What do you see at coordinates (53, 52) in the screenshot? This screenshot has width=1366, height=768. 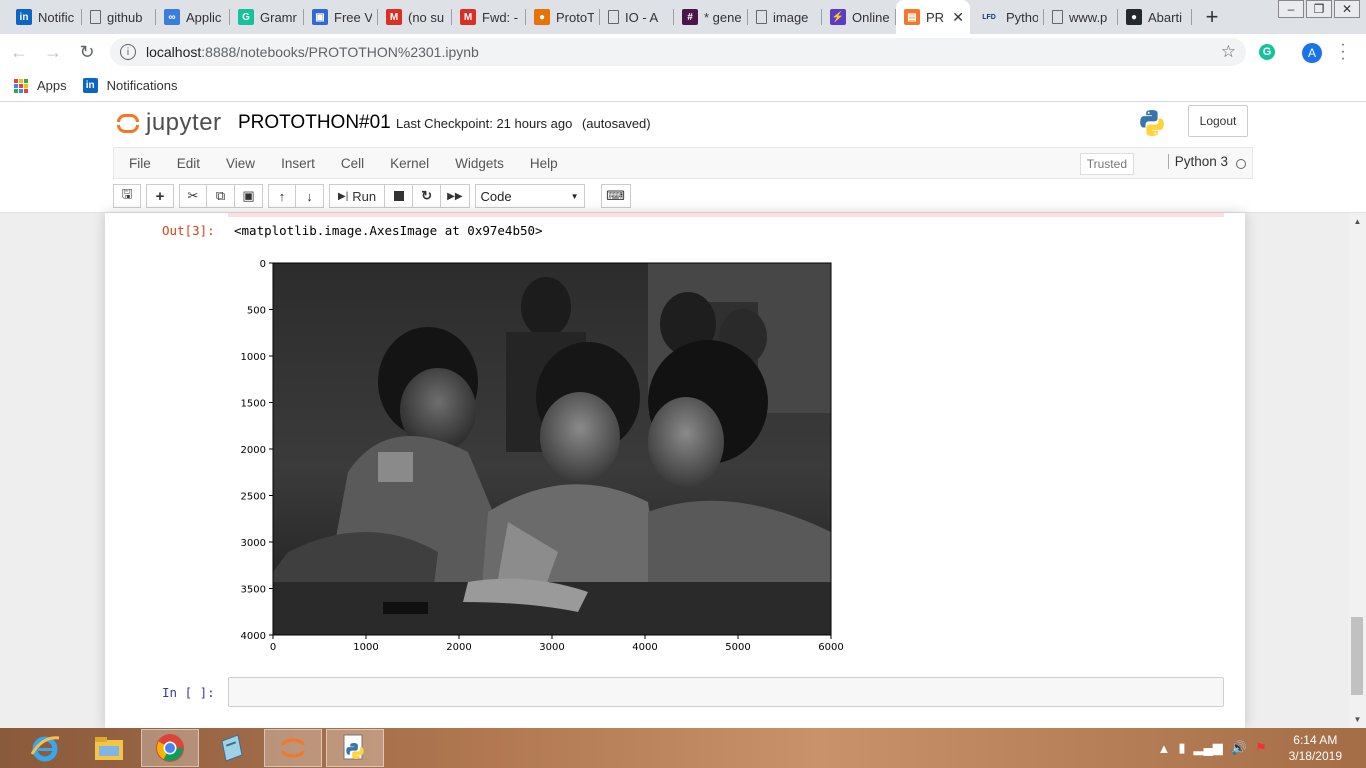 I see `forward-button: →` at bounding box center [53, 52].